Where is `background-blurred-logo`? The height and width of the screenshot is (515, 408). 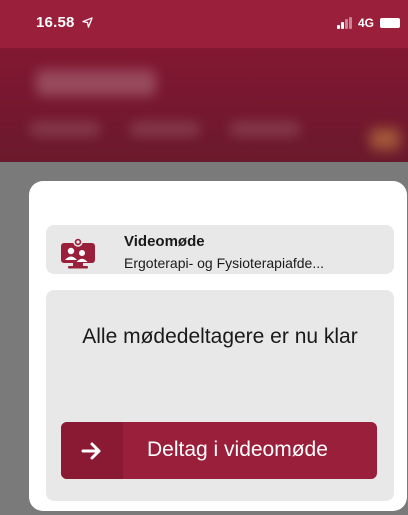 background-blurred-logo is located at coordinates (96, 83).